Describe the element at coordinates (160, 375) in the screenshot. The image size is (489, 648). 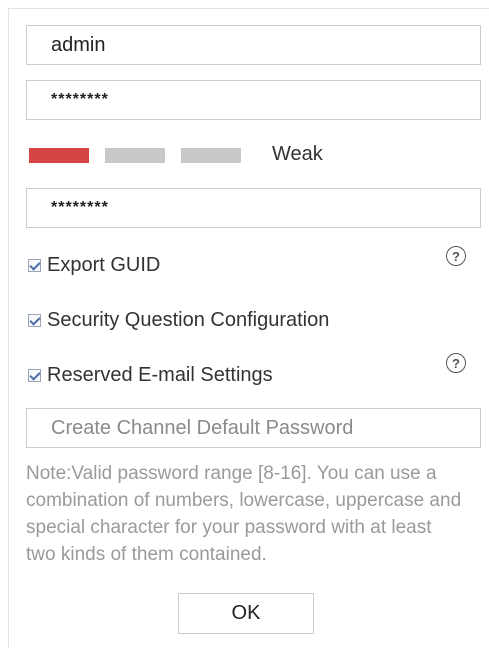
I see `reserved-email-label: Reserved E-mail Settings` at that location.